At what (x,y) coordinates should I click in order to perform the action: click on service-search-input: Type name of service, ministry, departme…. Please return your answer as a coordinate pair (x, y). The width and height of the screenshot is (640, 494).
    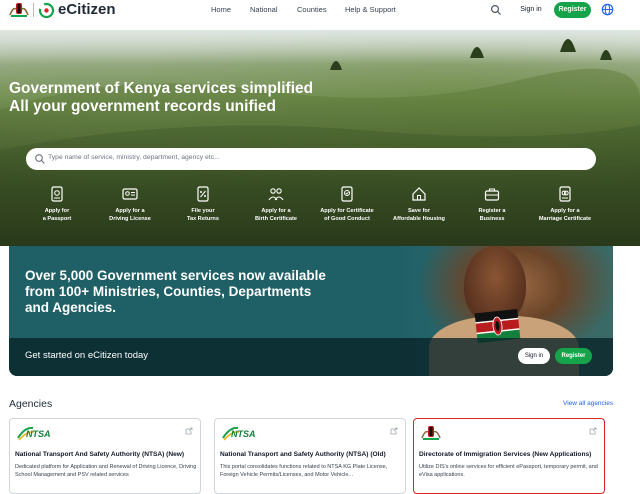
    Looking at the image, I should click on (311, 159).